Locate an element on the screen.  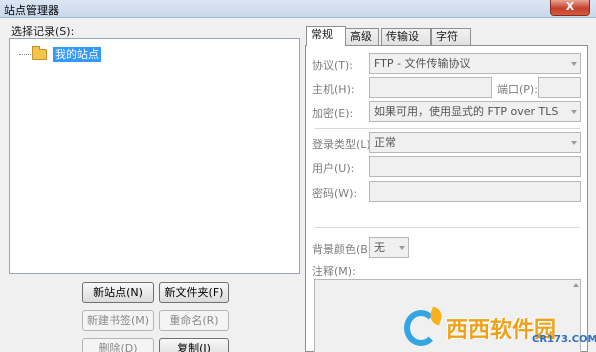
host-label: 主机(H): is located at coordinates (333, 89).